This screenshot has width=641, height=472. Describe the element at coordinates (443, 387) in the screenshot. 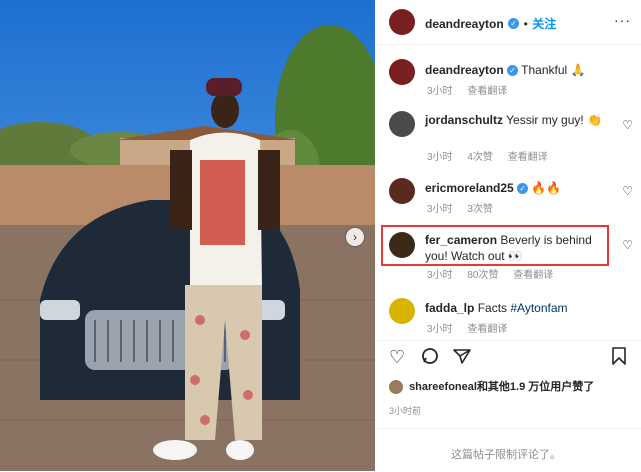

I see `liker-username: shareefoneal` at that location.